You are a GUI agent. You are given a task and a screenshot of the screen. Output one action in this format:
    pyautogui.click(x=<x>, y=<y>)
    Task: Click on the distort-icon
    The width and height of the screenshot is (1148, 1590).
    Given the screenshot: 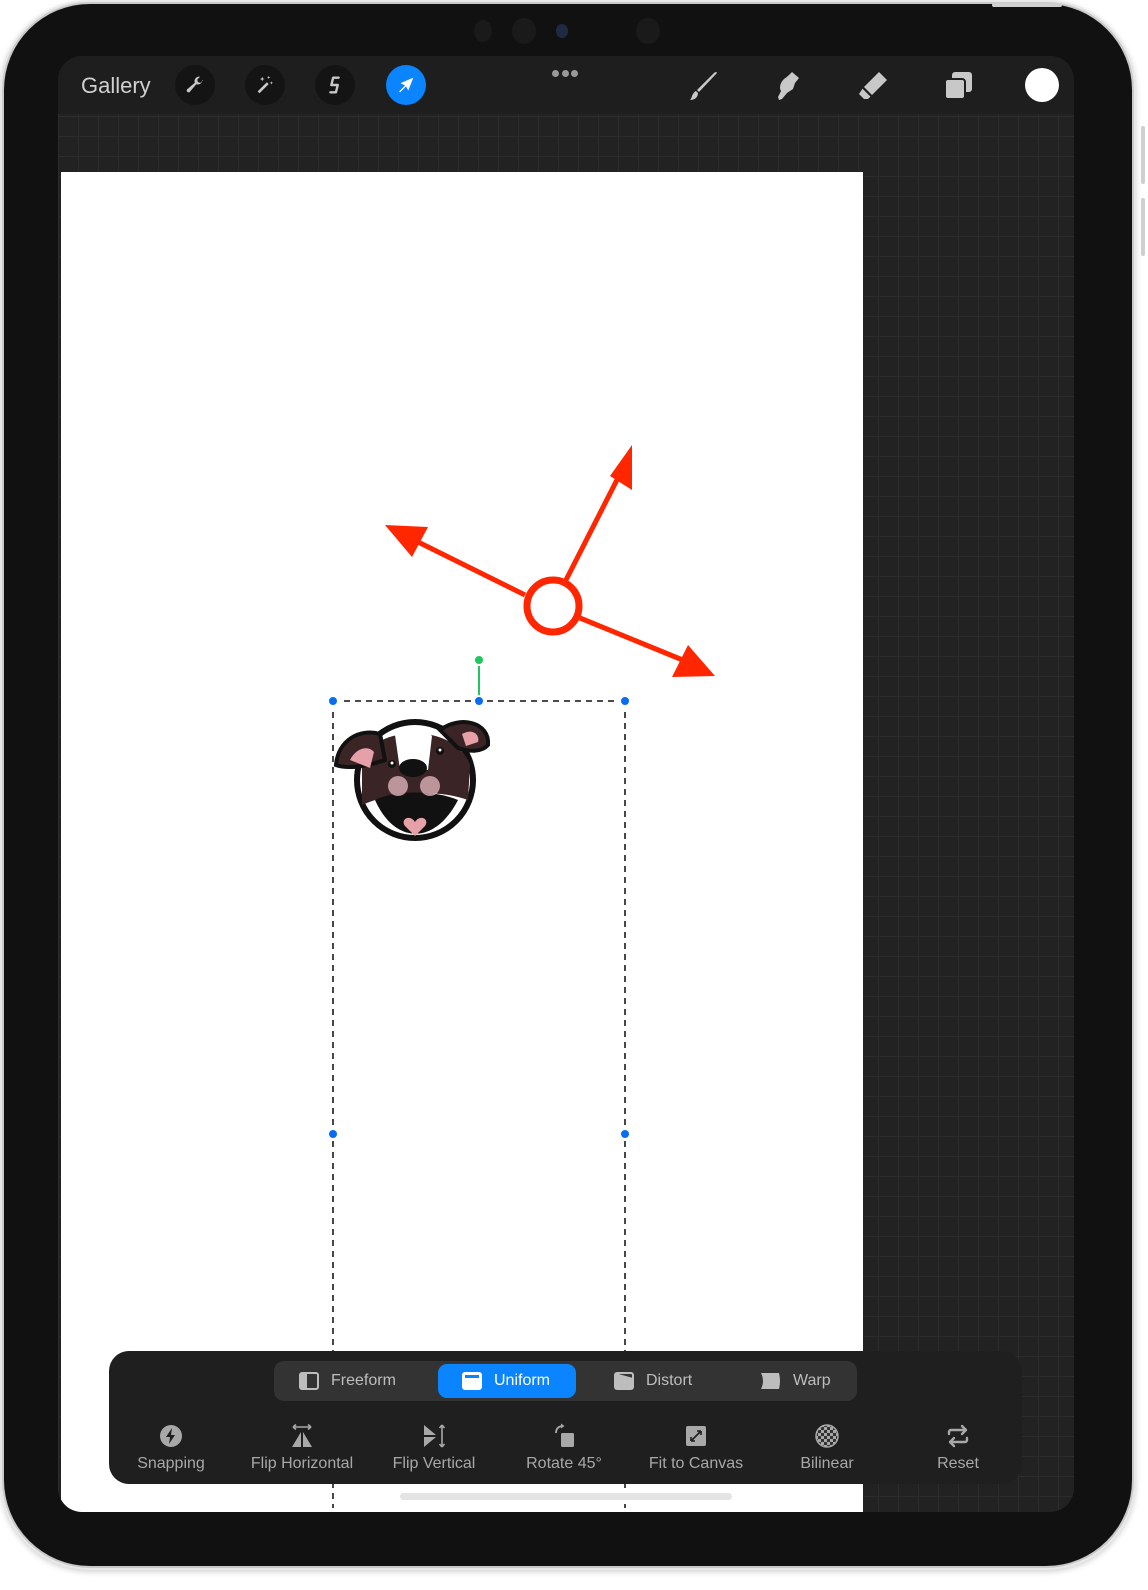 What is the action you would take?
    pyautogui.click(x=624, y=1381)
    